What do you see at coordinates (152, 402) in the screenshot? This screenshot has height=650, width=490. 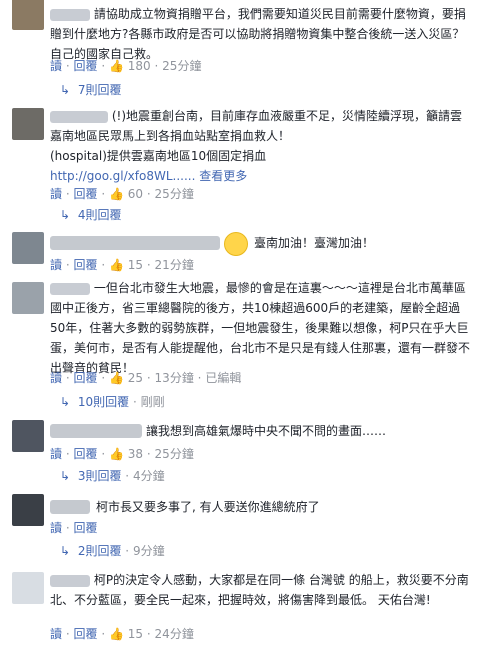 I see `reply-timestamp: 剛剛` at bounding box center [152, 402].